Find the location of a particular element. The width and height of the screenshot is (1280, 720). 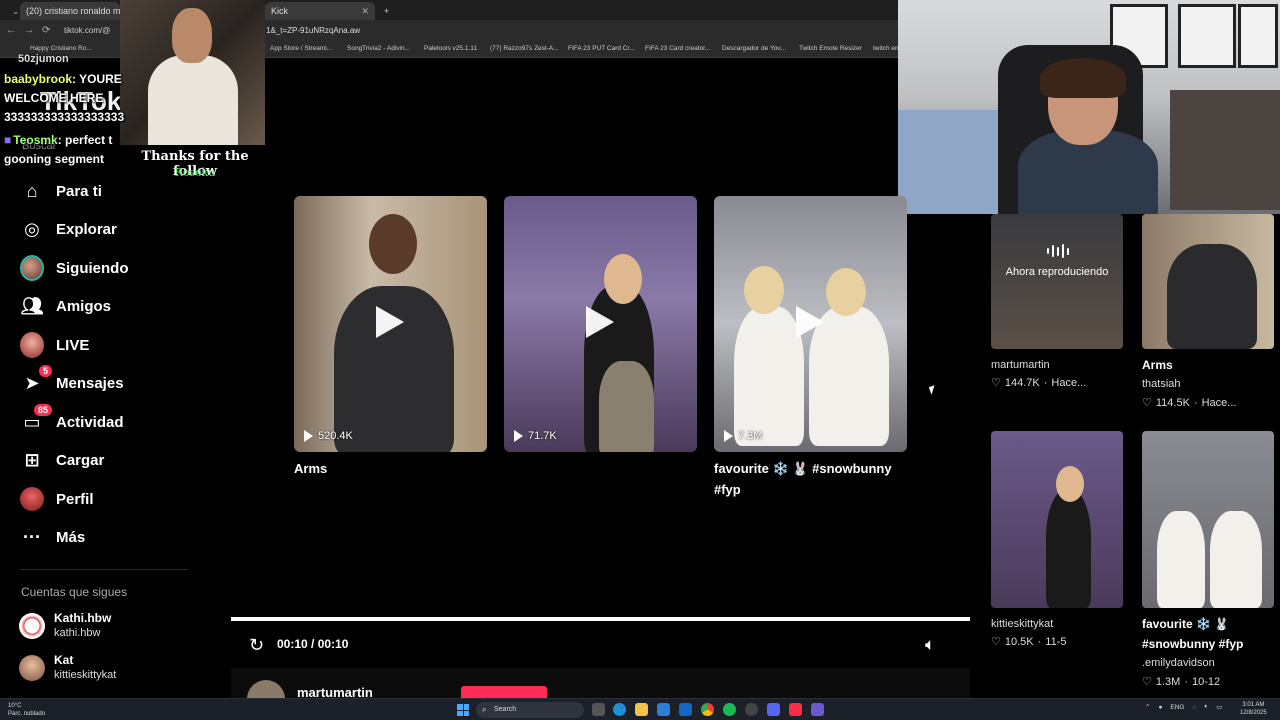

video-author: kittieskittykat is located at coordinates (1022, 624).